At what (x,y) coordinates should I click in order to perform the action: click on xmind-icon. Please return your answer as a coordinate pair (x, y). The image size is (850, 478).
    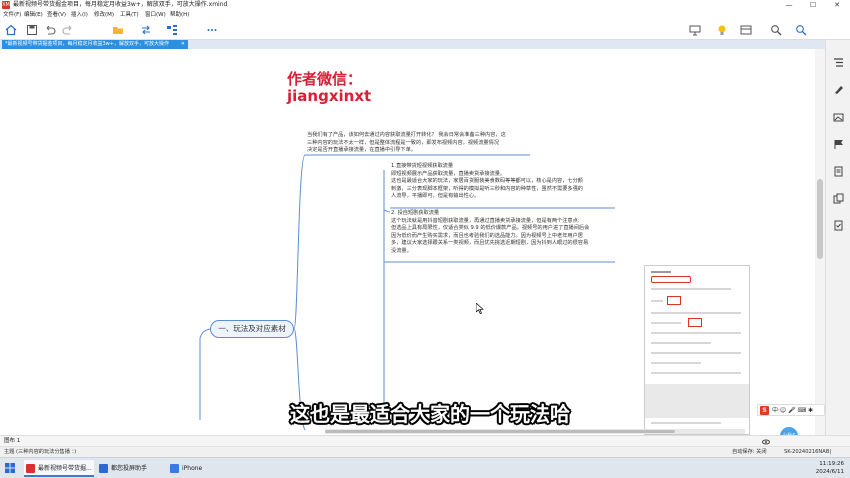
    Looking at the image, I should click on (30, 468).